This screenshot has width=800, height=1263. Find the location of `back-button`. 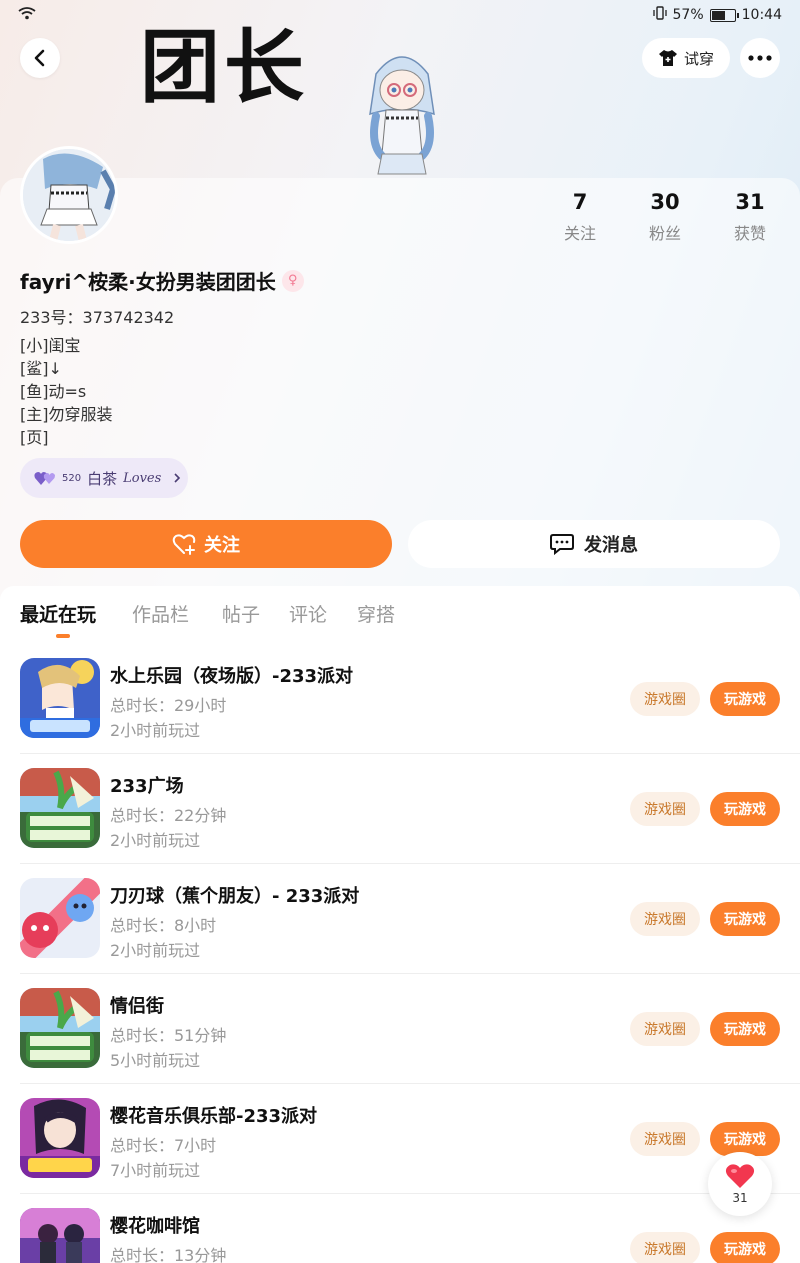

back-button is located at coordinates (40, 58).